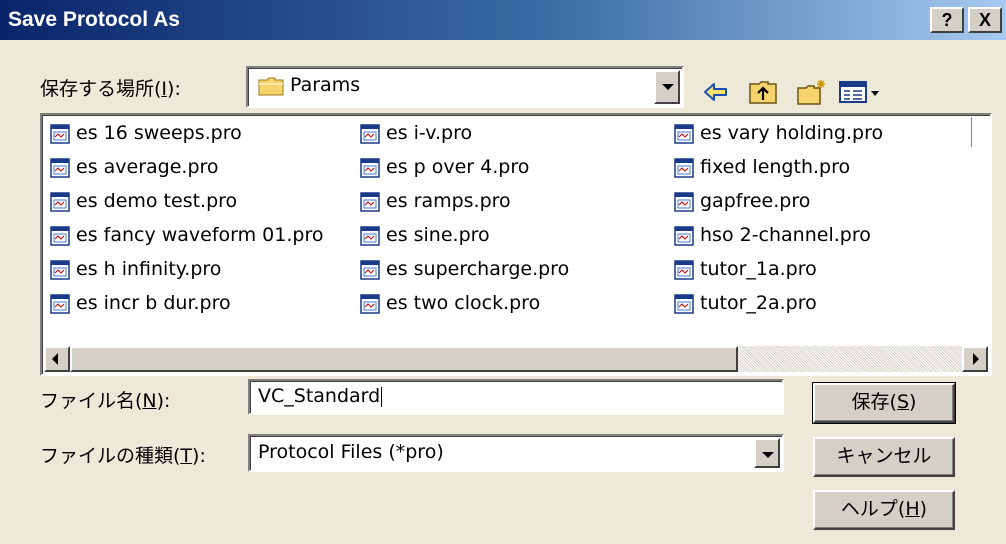 The width and height of the screenshot is (1006, 544). What do you see at coordinates (516, 453) in the screenshot?
I see `filetype-combo: Protocol Files (*pro)` at bounding box center [516, 453].